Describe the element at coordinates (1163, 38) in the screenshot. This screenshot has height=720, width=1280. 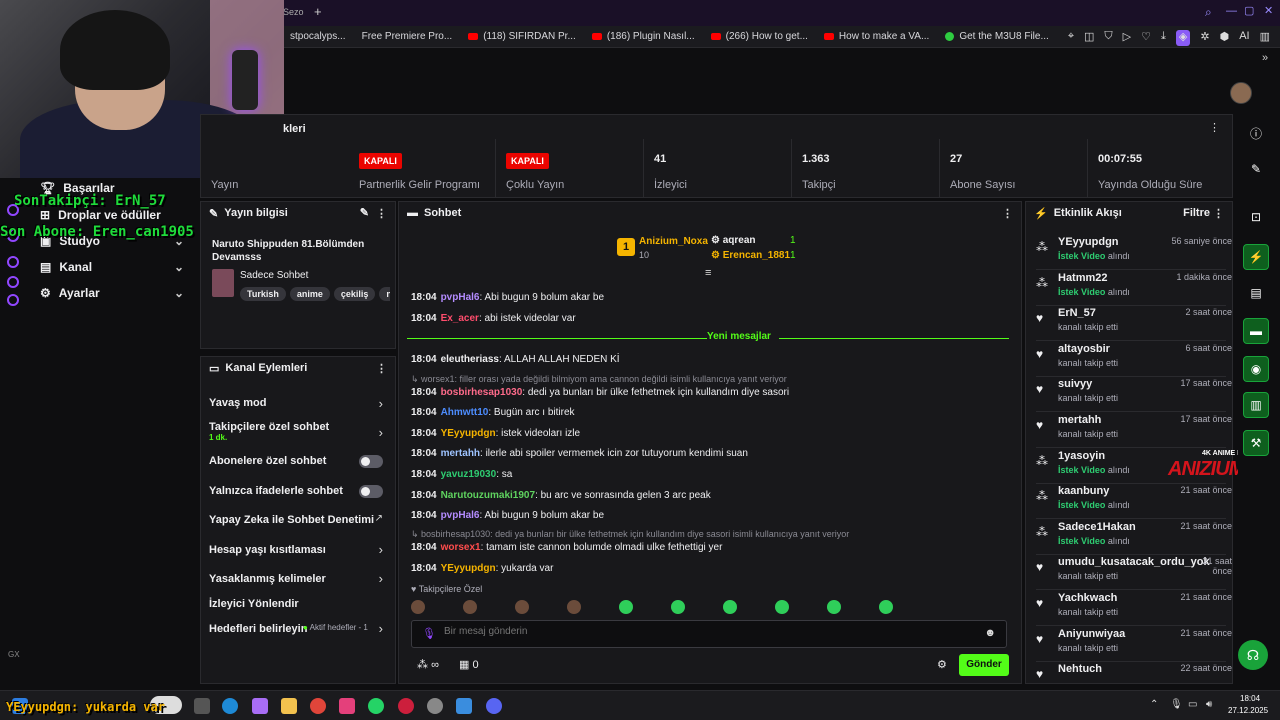
I see `download-icon: ⤓` at that location.